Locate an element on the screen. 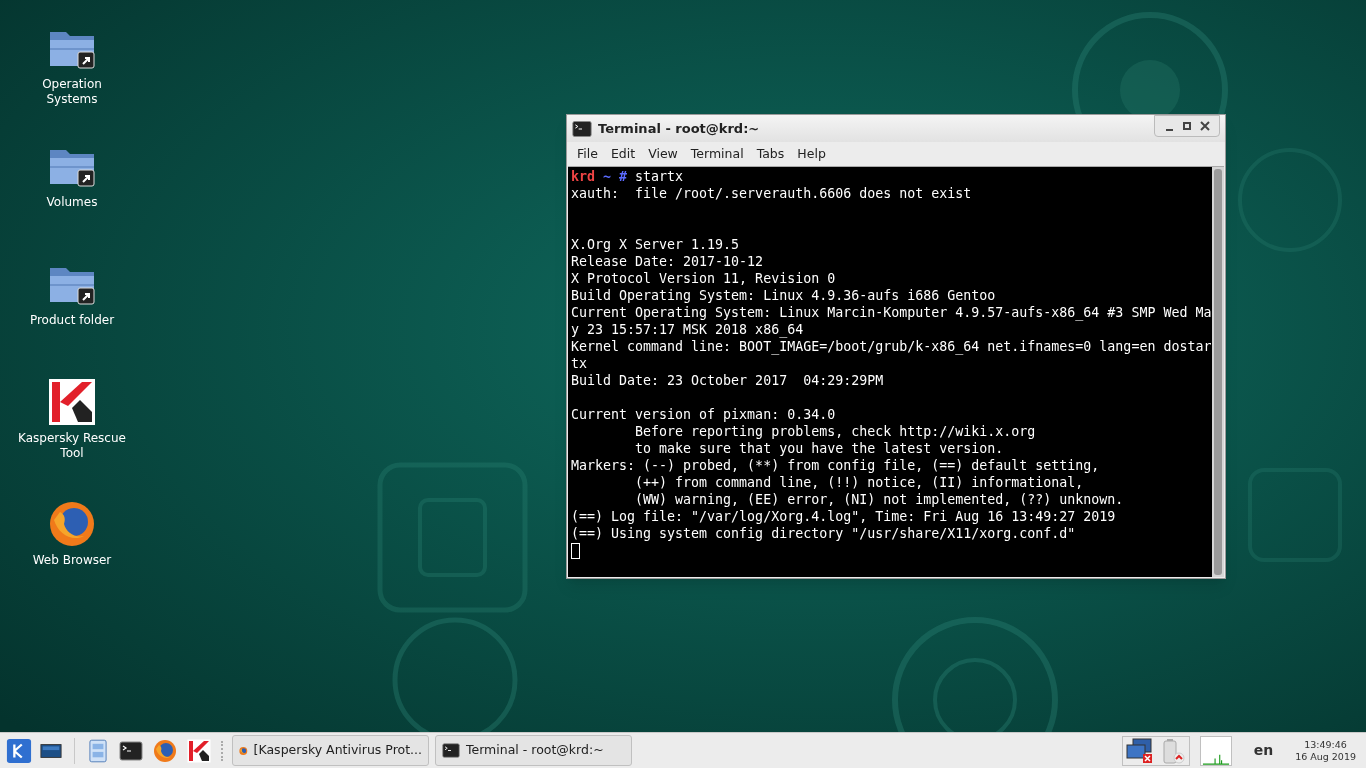  output-line: Build Date: 23 October 2017 04:29:29PM is located at coordinates (728, 380).